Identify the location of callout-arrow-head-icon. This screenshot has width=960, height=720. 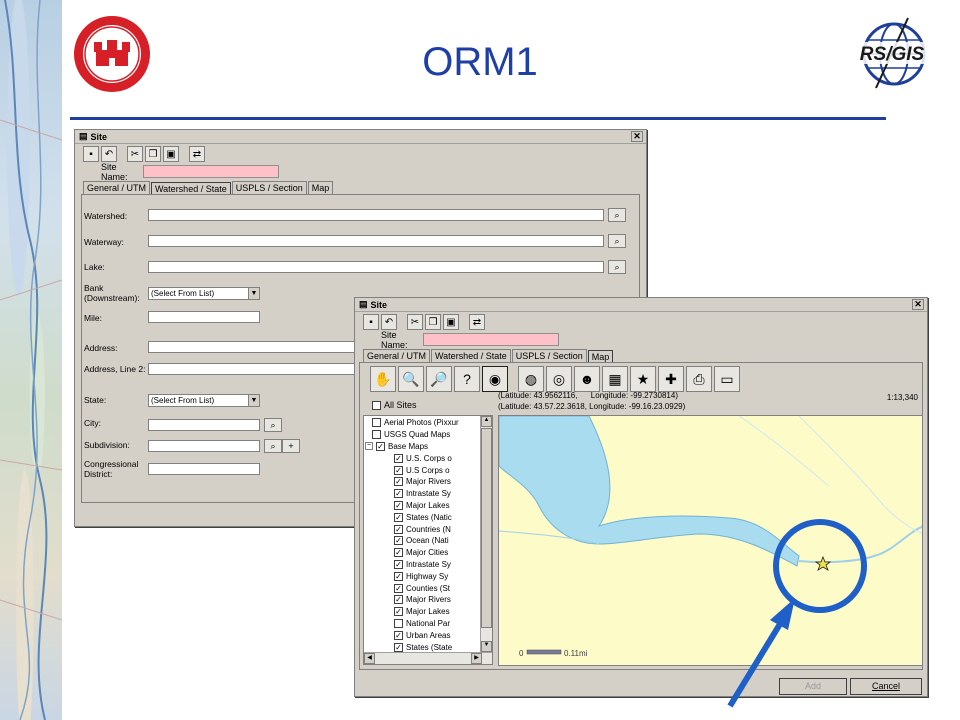
(782, 614).